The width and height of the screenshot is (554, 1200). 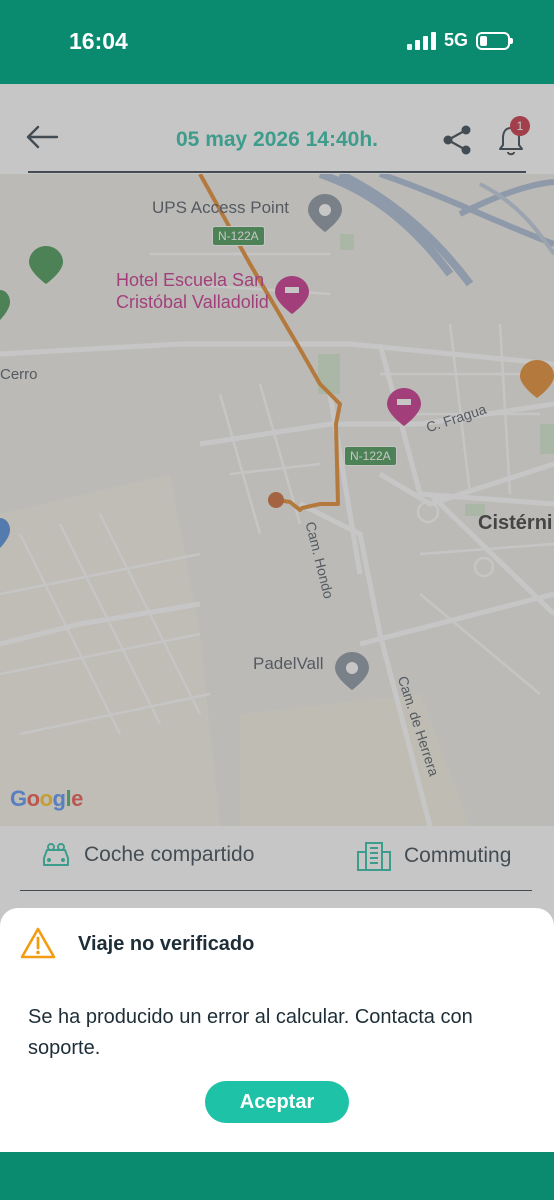 I want to click on warning-icon, so click(x=38, y=943).